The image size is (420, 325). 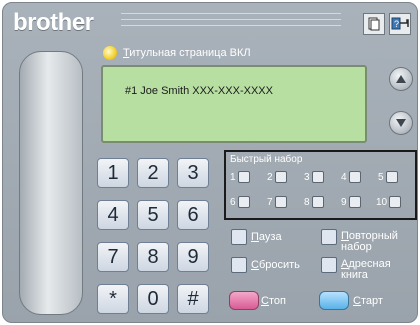 I want to click on start-label: Старт, so click(x=368, y=301).